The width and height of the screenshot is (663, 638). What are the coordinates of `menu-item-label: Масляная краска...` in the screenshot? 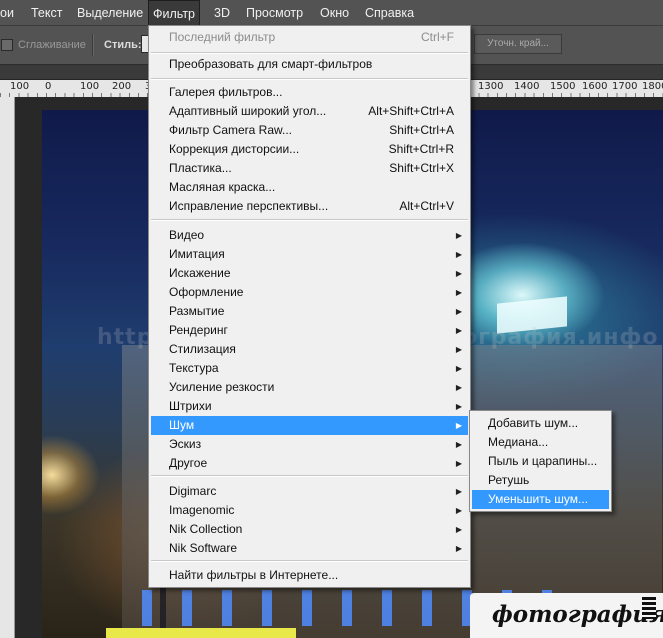 It's located at (222, 187).